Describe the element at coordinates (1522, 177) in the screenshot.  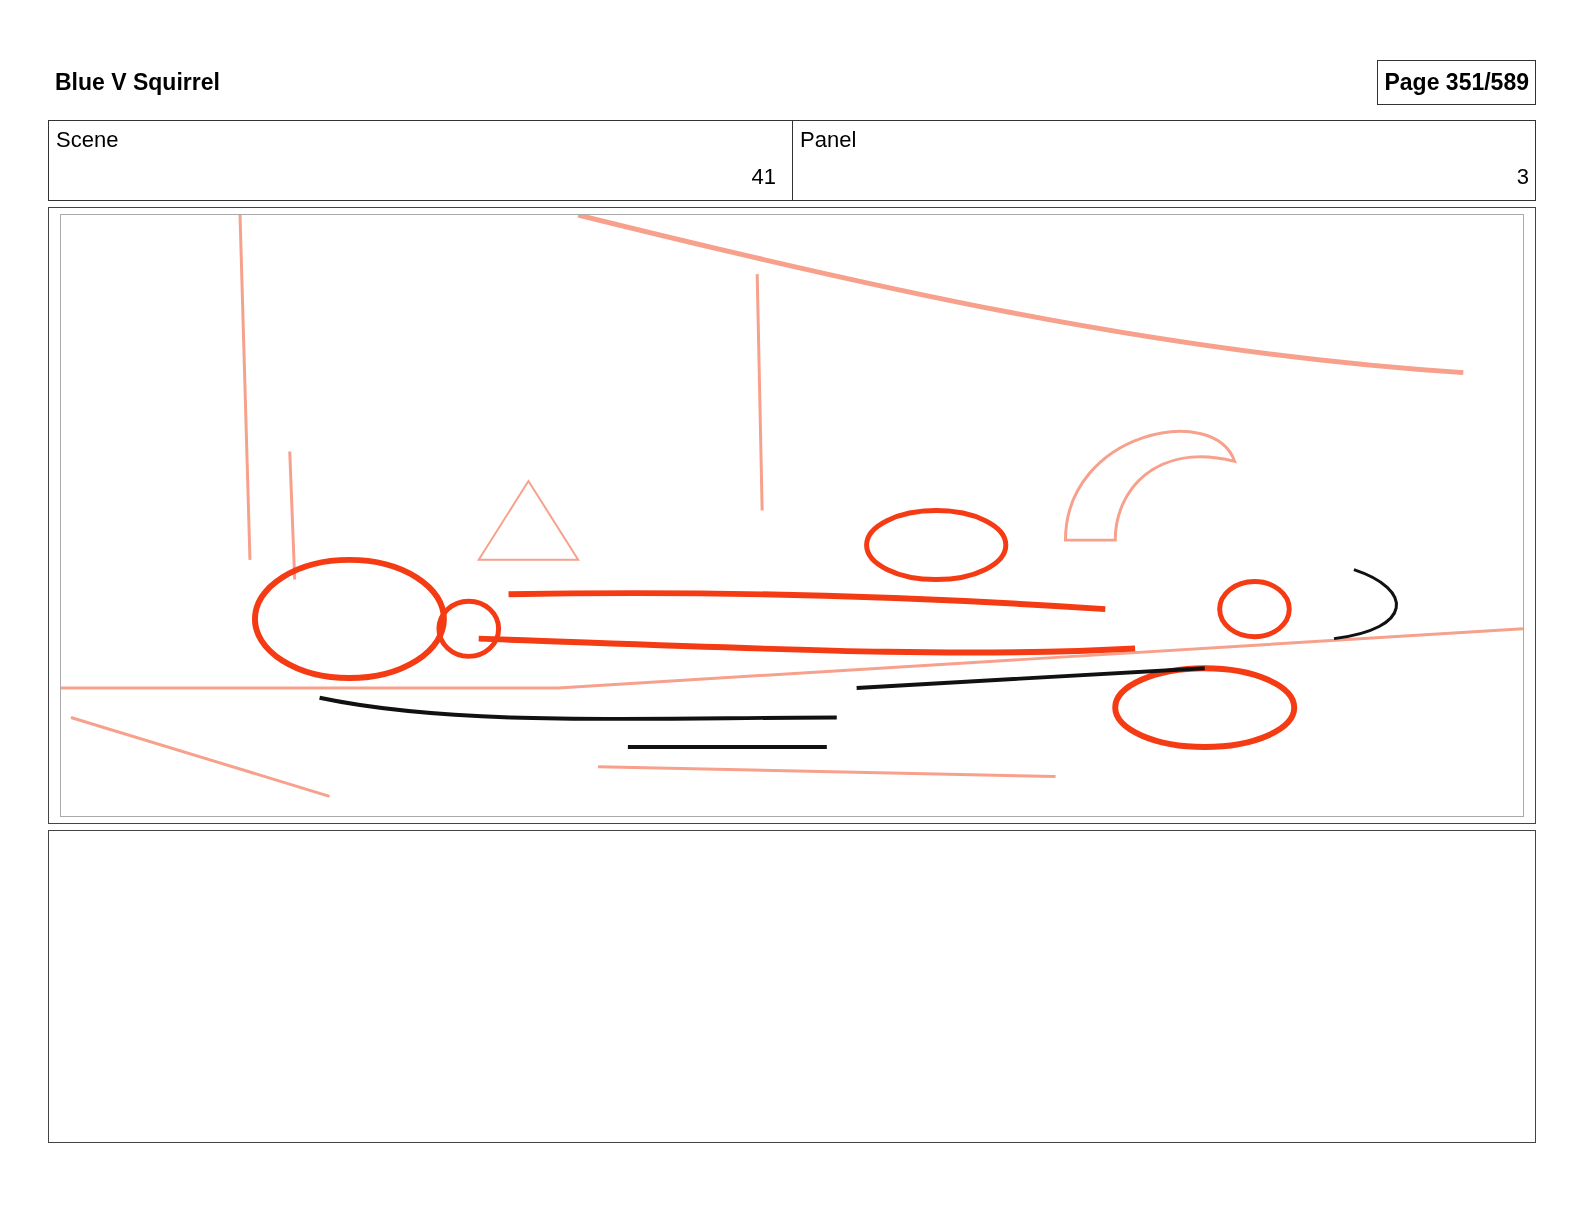
I see `field-value: 3` at that location.